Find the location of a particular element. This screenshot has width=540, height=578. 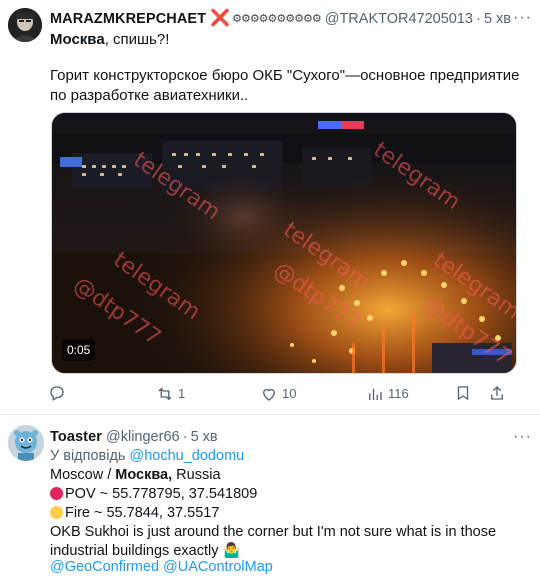

analytics-icon is located at coordinates (375, 394).